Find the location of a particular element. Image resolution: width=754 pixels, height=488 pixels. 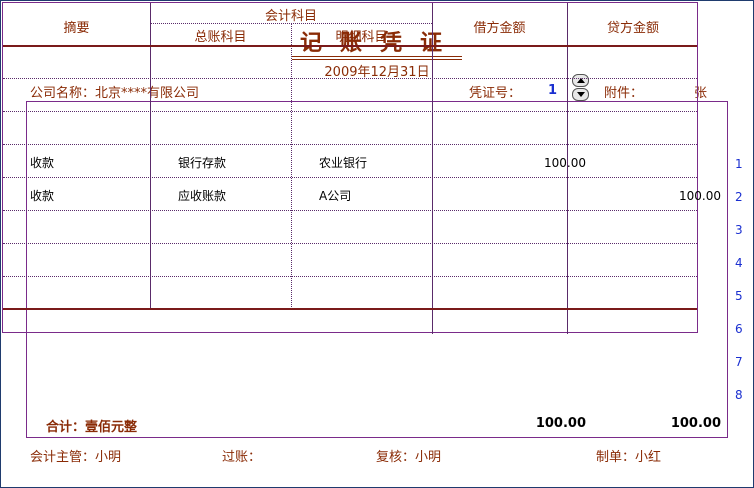

footer-maker: 制单：小红 is located at coordinates (628, 455).